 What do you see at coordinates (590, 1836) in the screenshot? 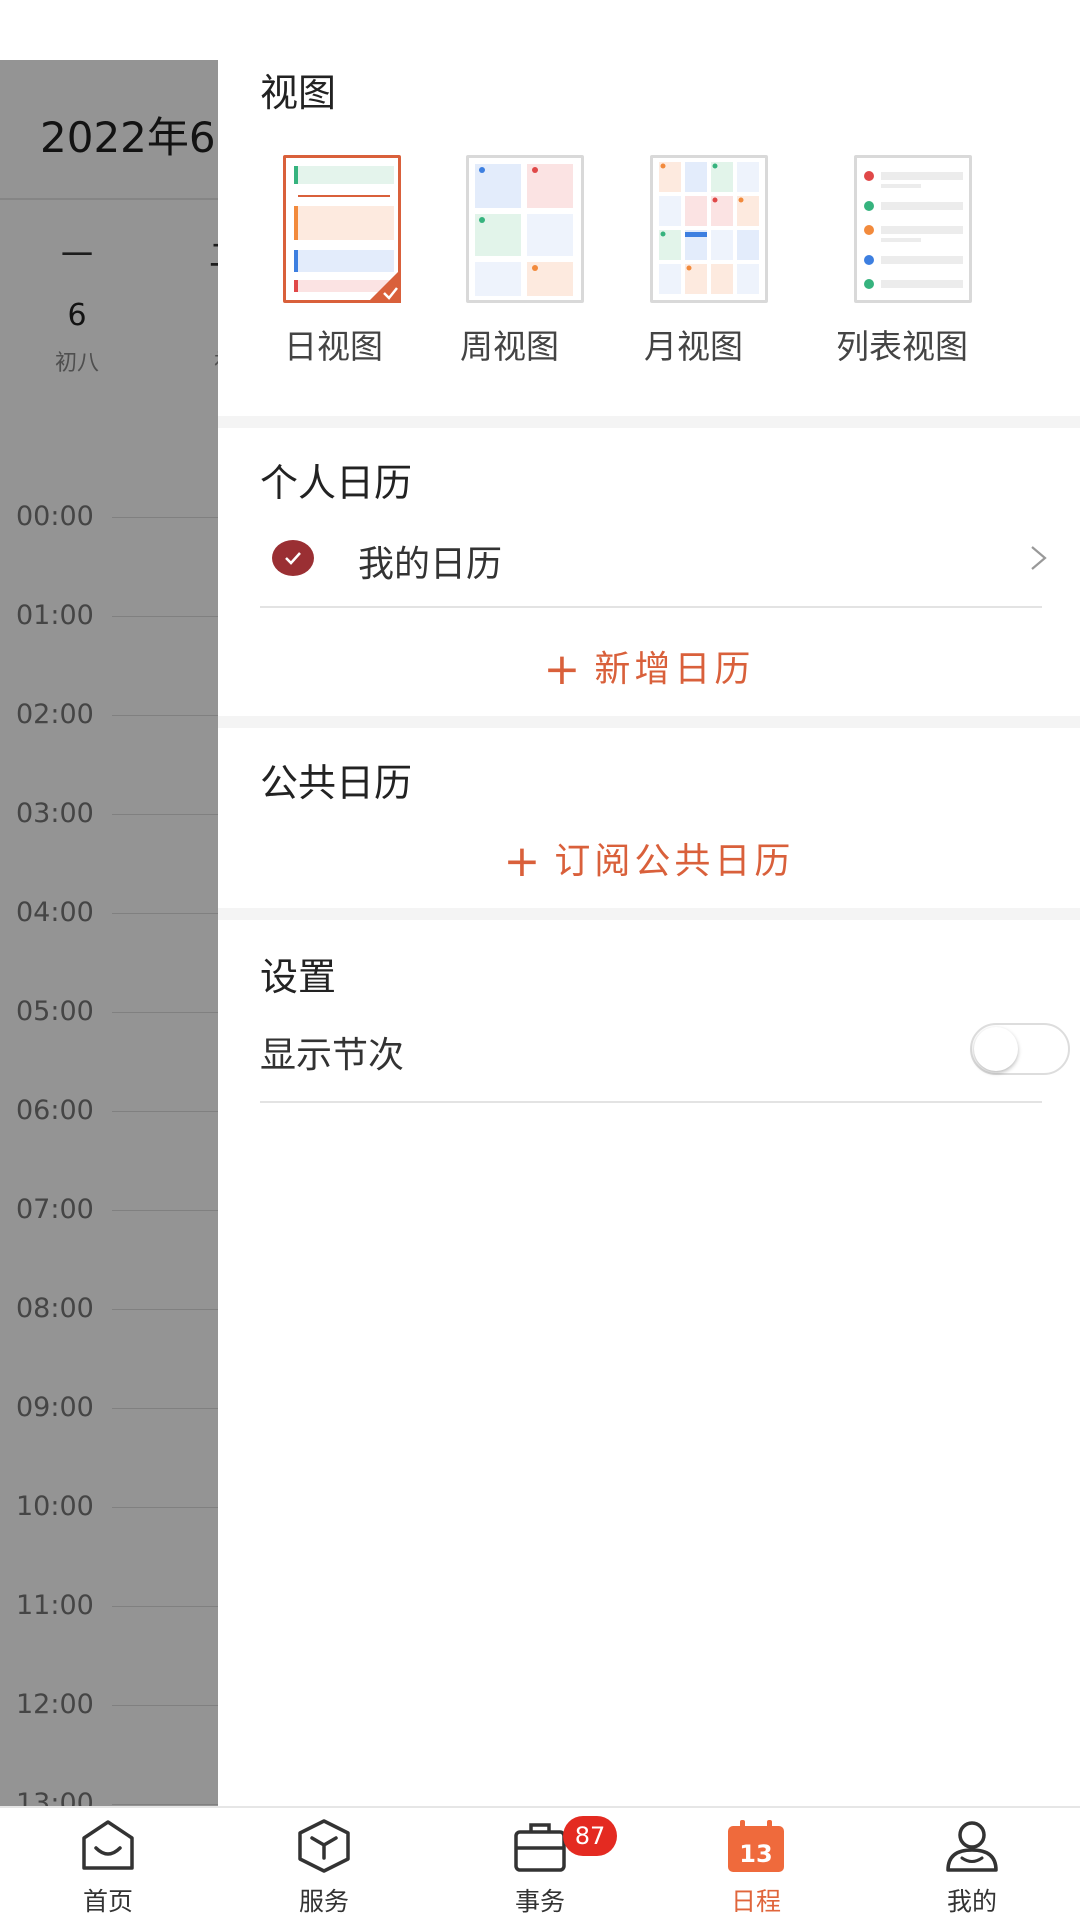
I see `notification-badge: 87` at bounding box center [590, 1836].